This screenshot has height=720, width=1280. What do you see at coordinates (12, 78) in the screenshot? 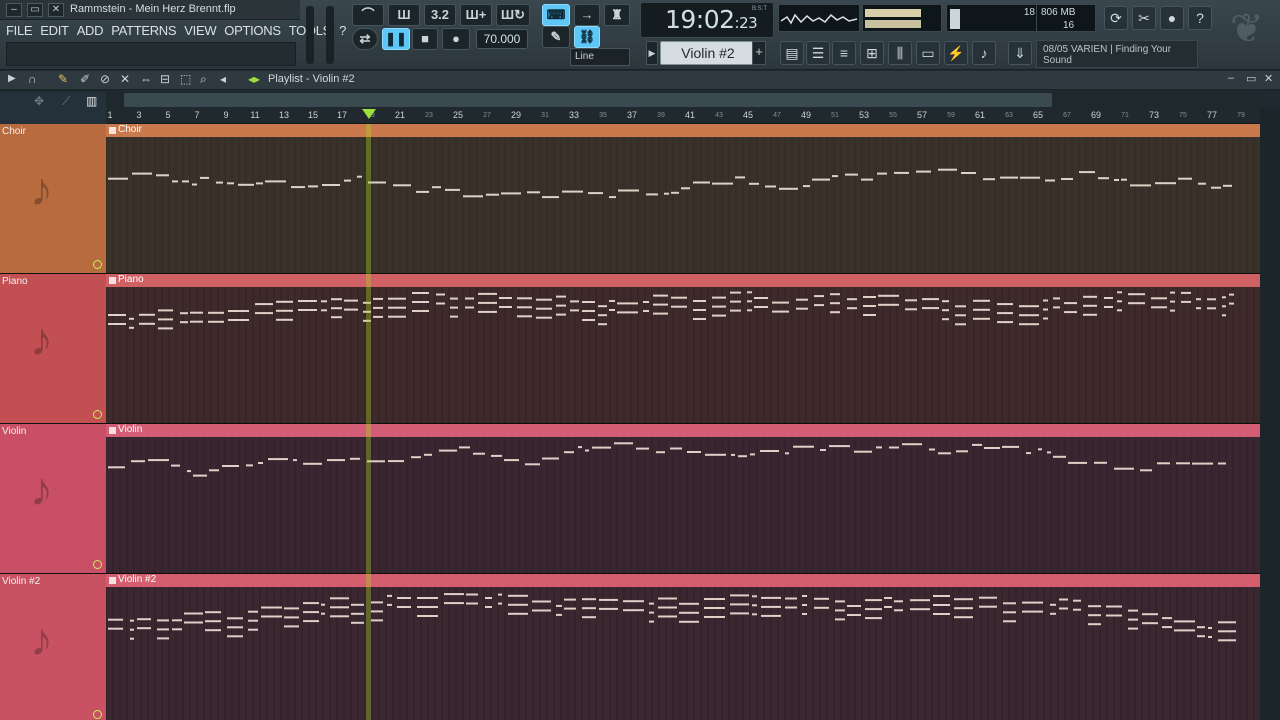
I see `playlist-menu-arrow-icon: ▶` at bounding box center [12, 78].